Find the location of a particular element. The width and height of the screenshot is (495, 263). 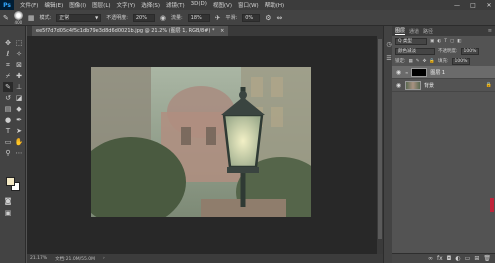

airbrush-icon: ✈ is located at coordinates (218, 18).